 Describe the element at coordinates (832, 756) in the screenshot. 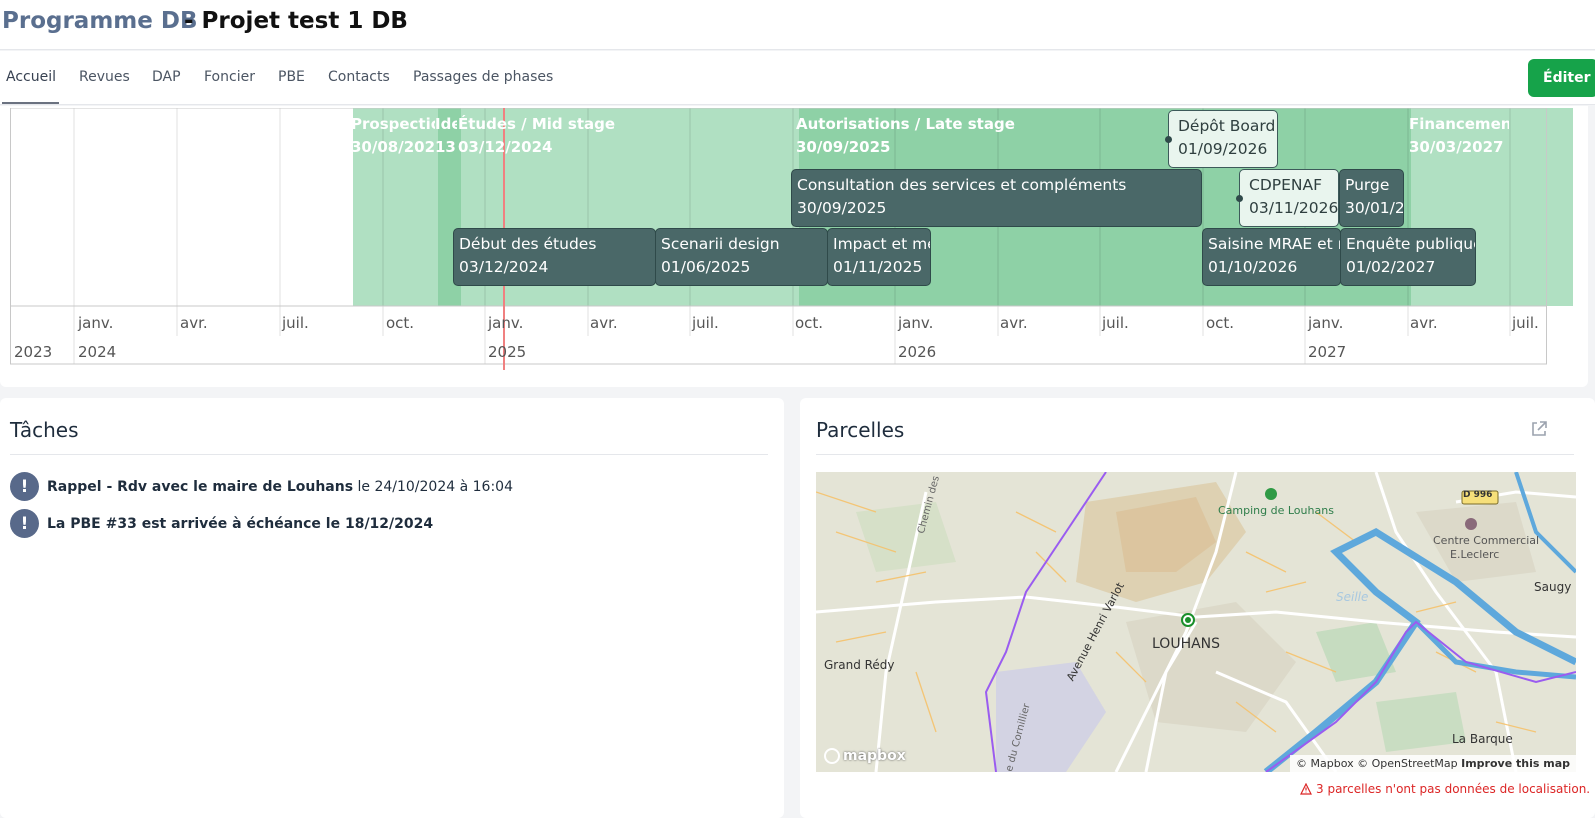

I see `mapbox-icon` at that location.